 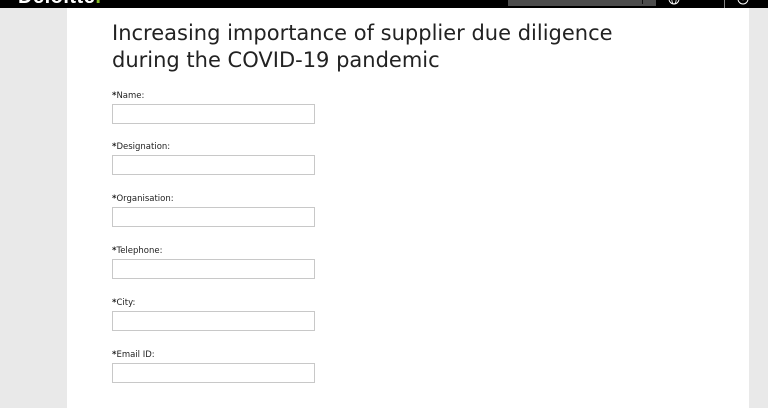 I want to click on globe-icon, so click(x=674, y=2).